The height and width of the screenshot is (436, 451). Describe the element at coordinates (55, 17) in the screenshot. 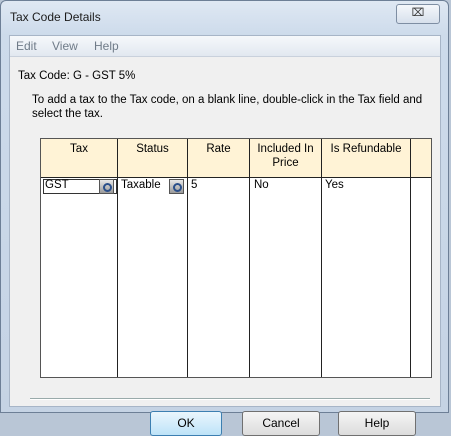

I see `window-title: Tax Code Details` at that location.